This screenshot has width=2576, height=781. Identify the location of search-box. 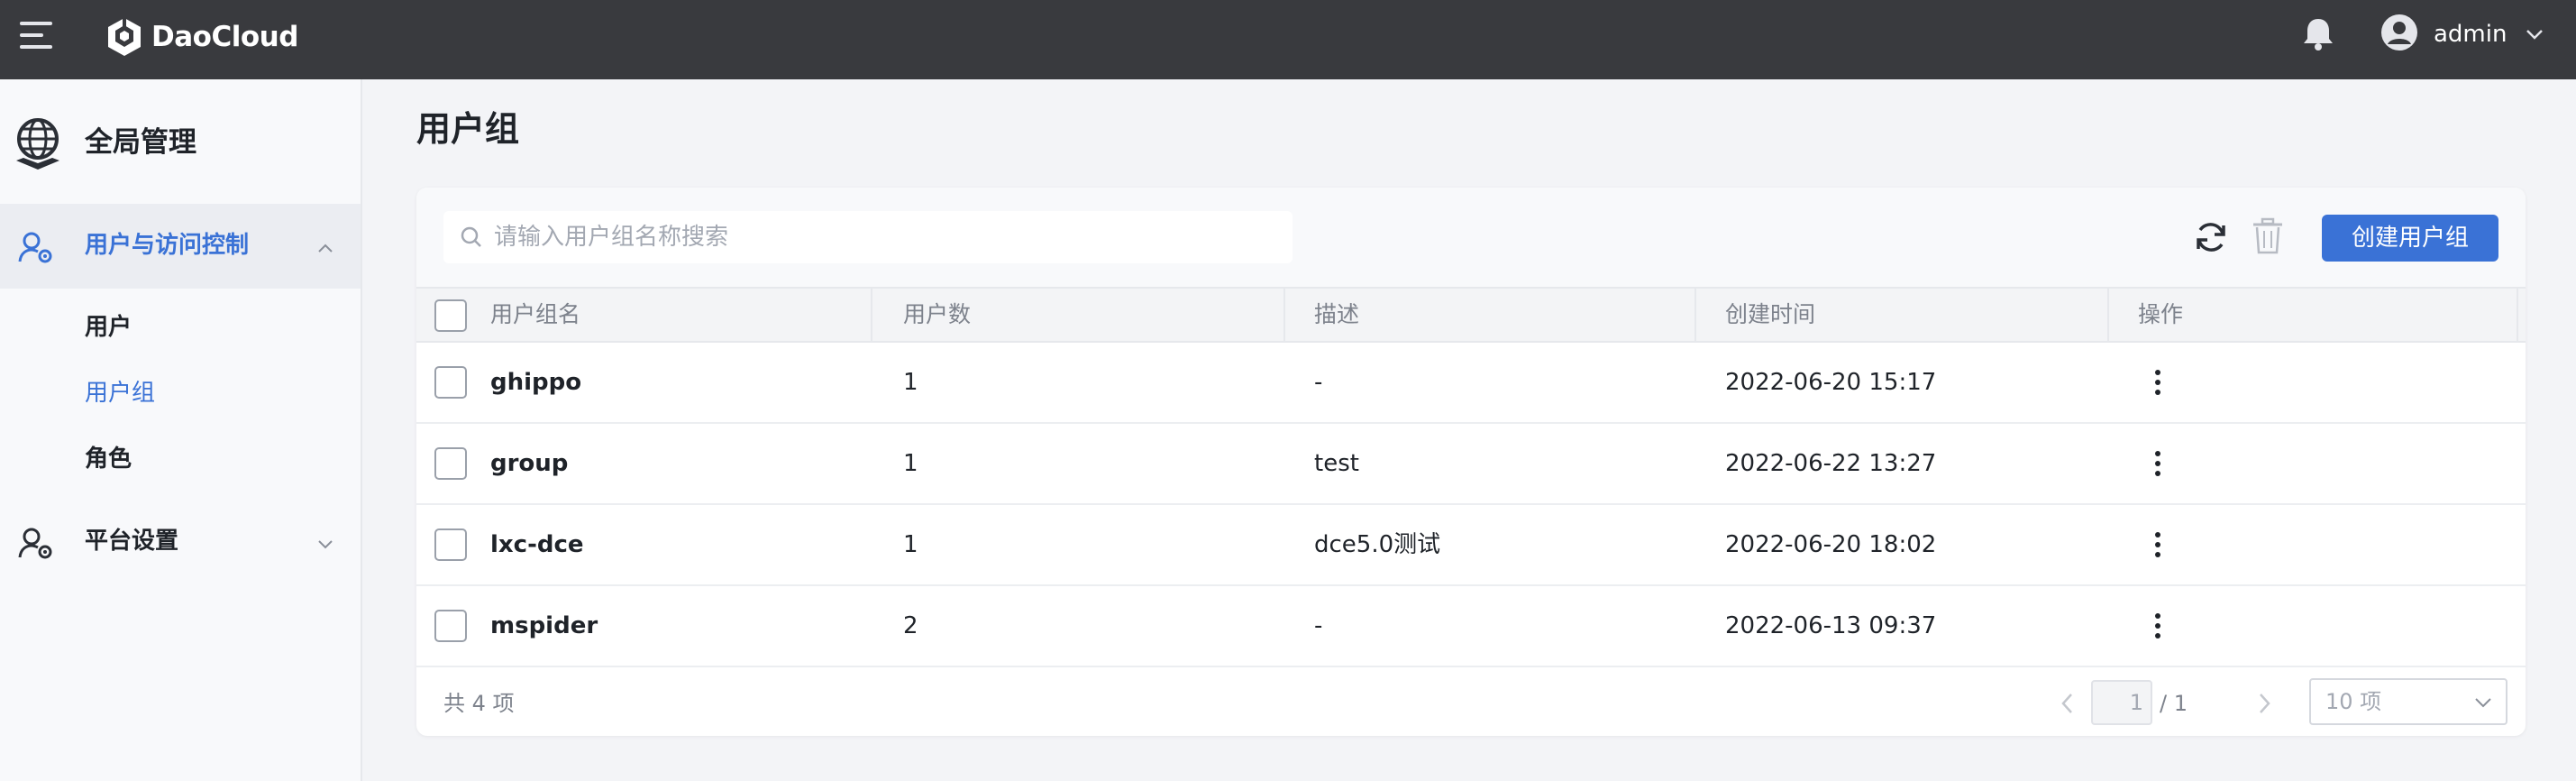
(868, 237).